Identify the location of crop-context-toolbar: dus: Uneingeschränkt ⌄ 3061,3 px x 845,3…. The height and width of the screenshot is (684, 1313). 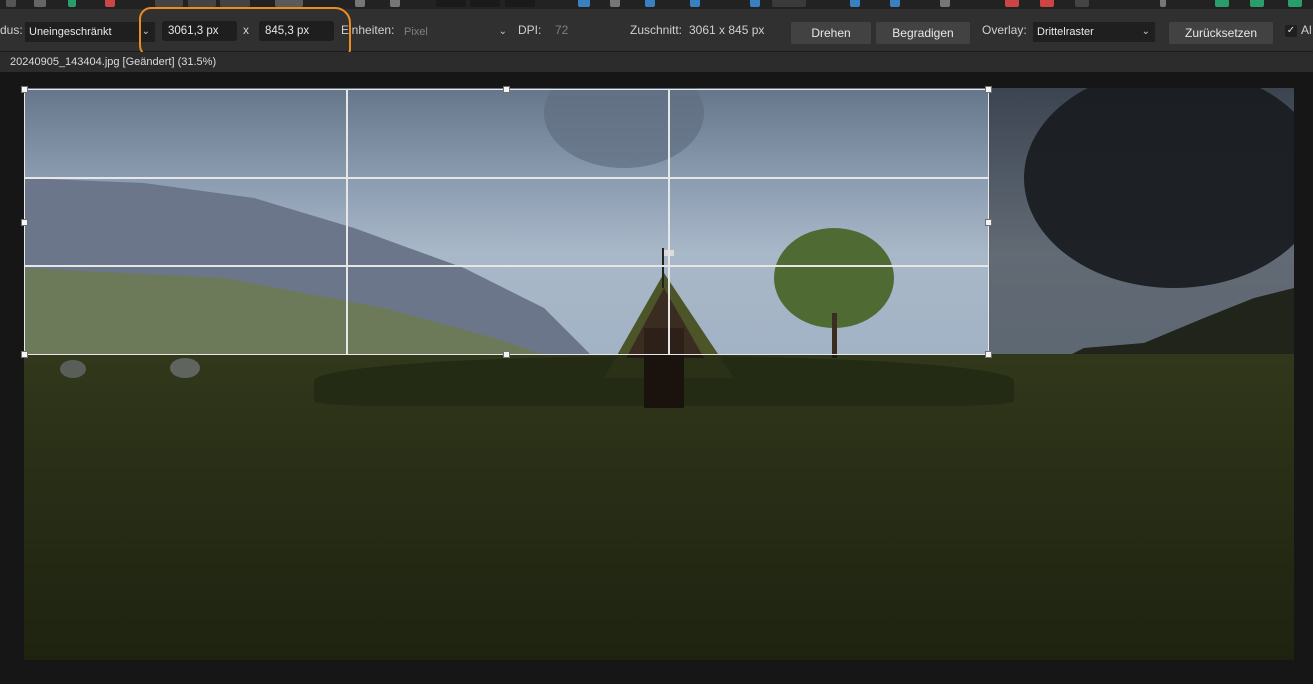
(656, 30).